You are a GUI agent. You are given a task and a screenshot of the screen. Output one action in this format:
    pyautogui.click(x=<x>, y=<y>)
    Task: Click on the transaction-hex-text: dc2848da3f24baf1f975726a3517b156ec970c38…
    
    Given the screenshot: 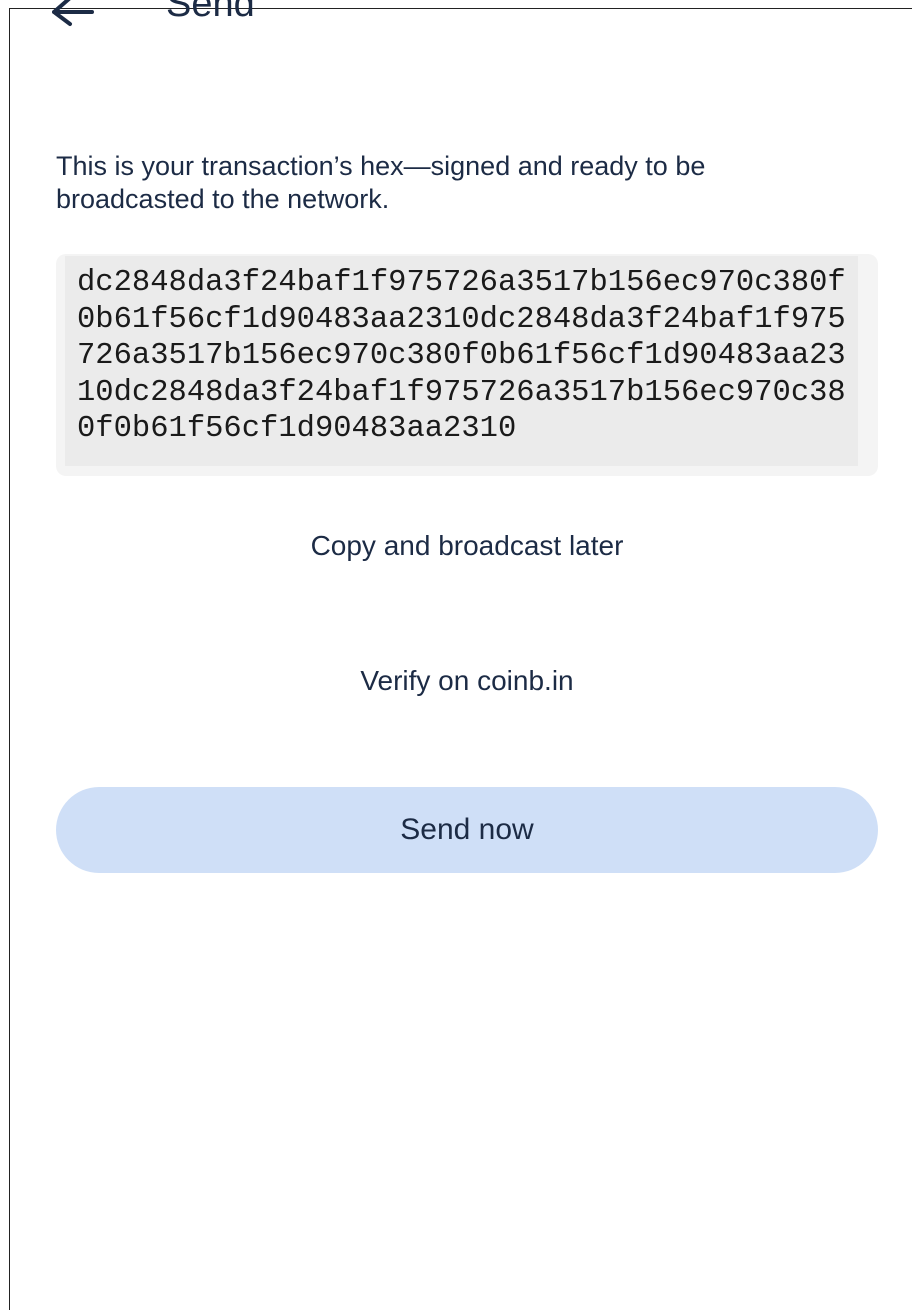 What is the action you would take?
    pyautogui.click(x=467, y=356)
    